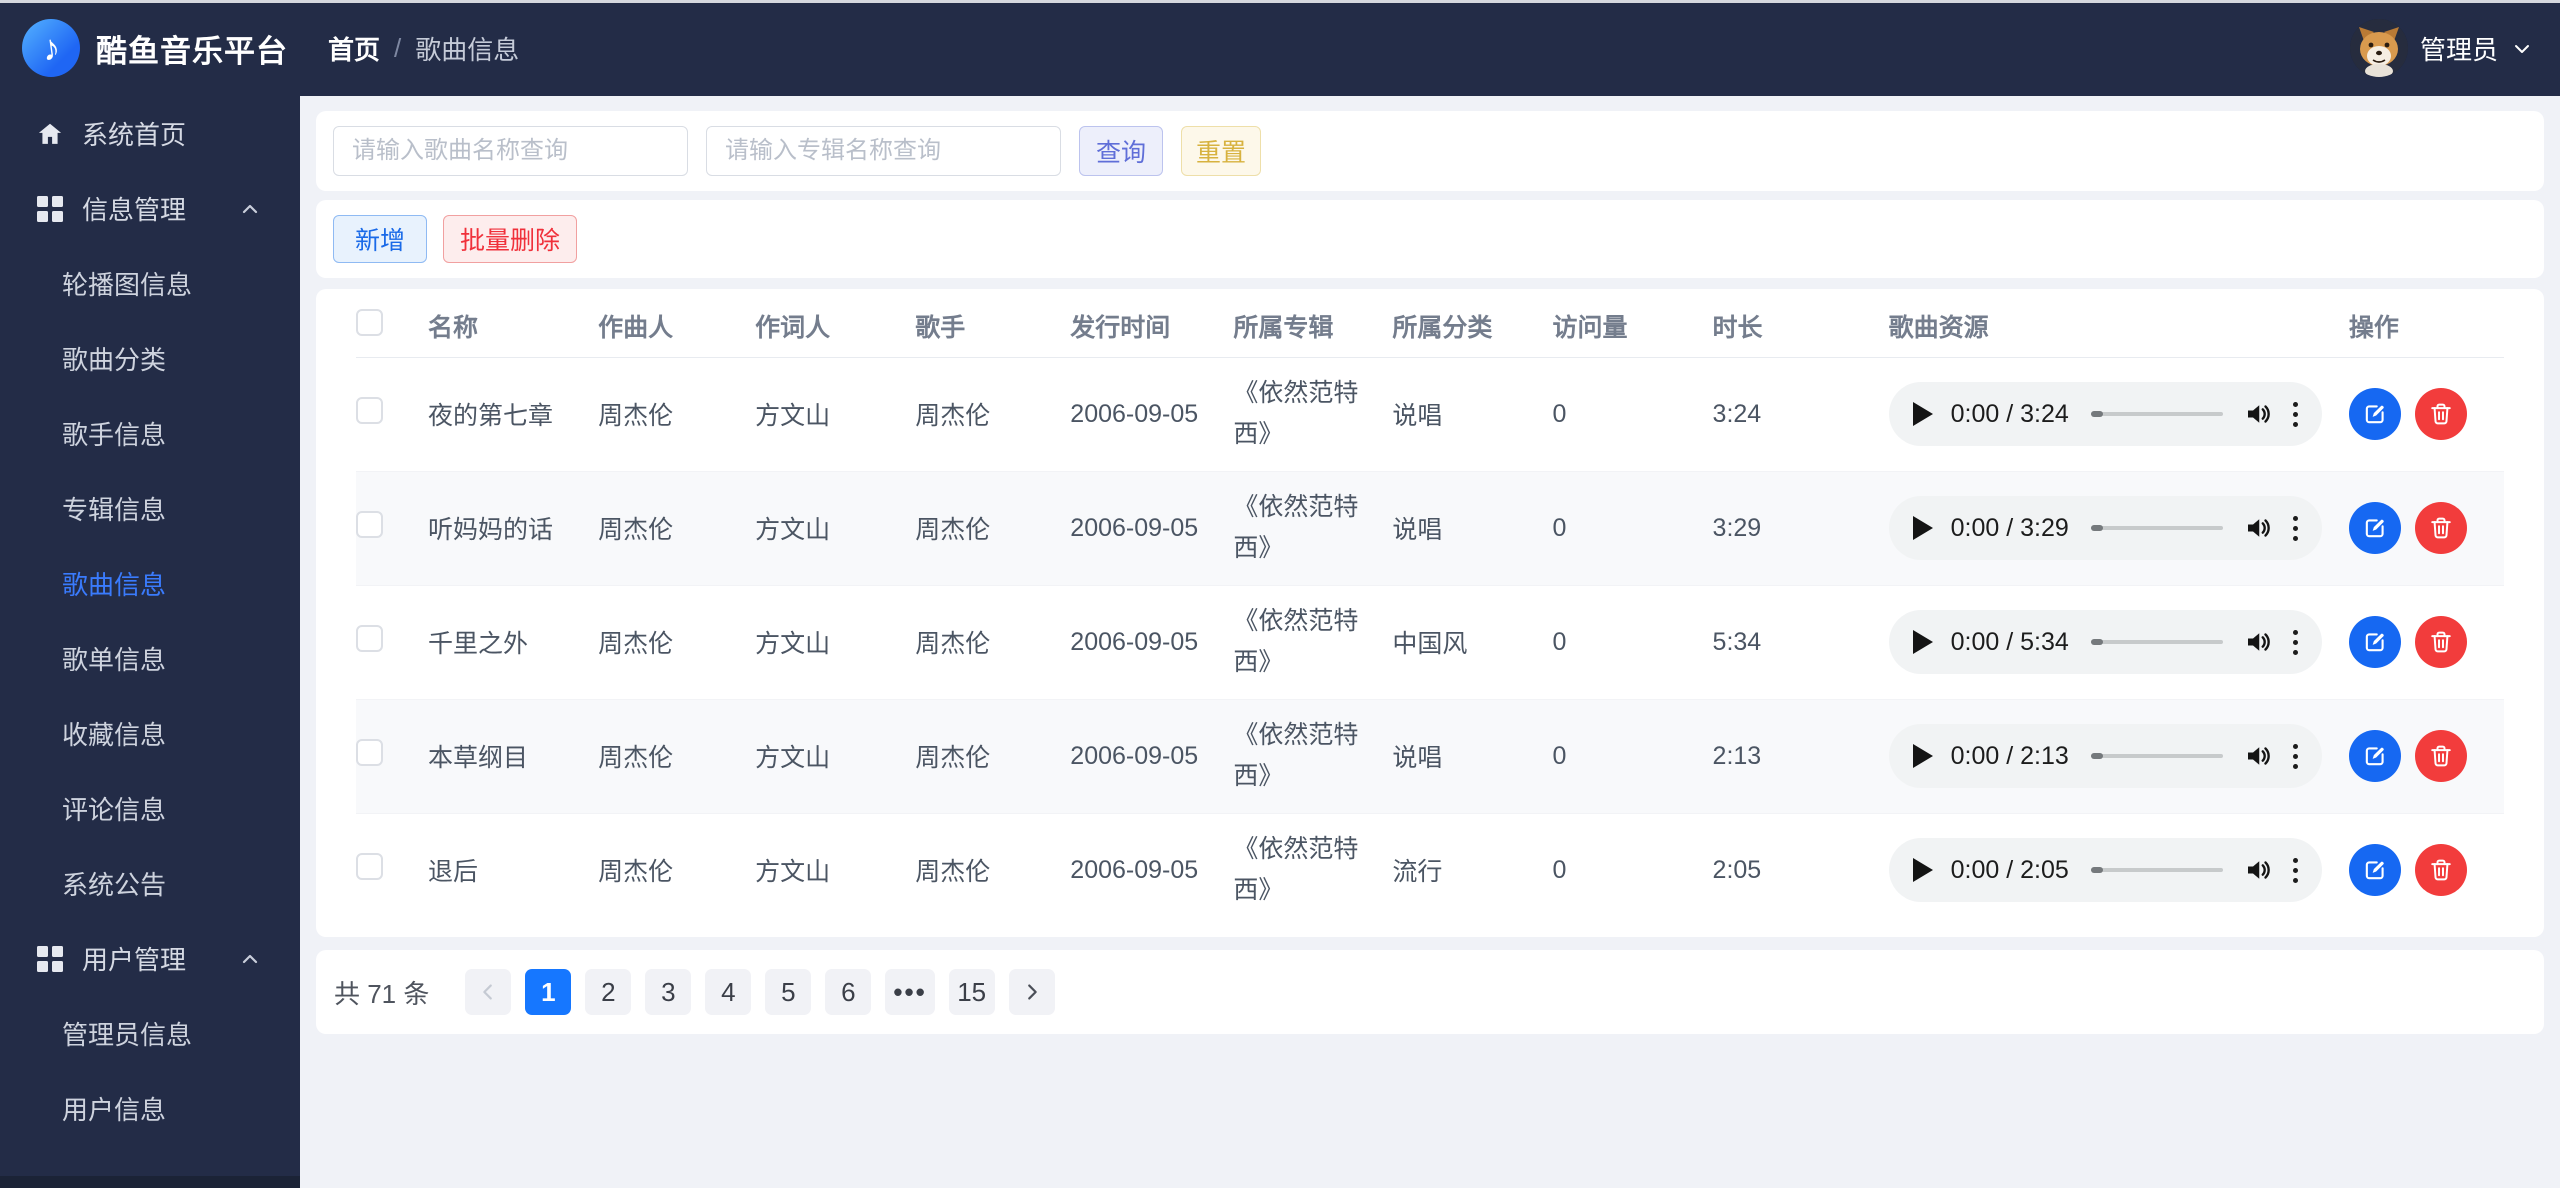 Image resolution: width=2560 pixels, height=1188 pixels. I want to click on duration-cell: 5:34, so click(1737, 641).